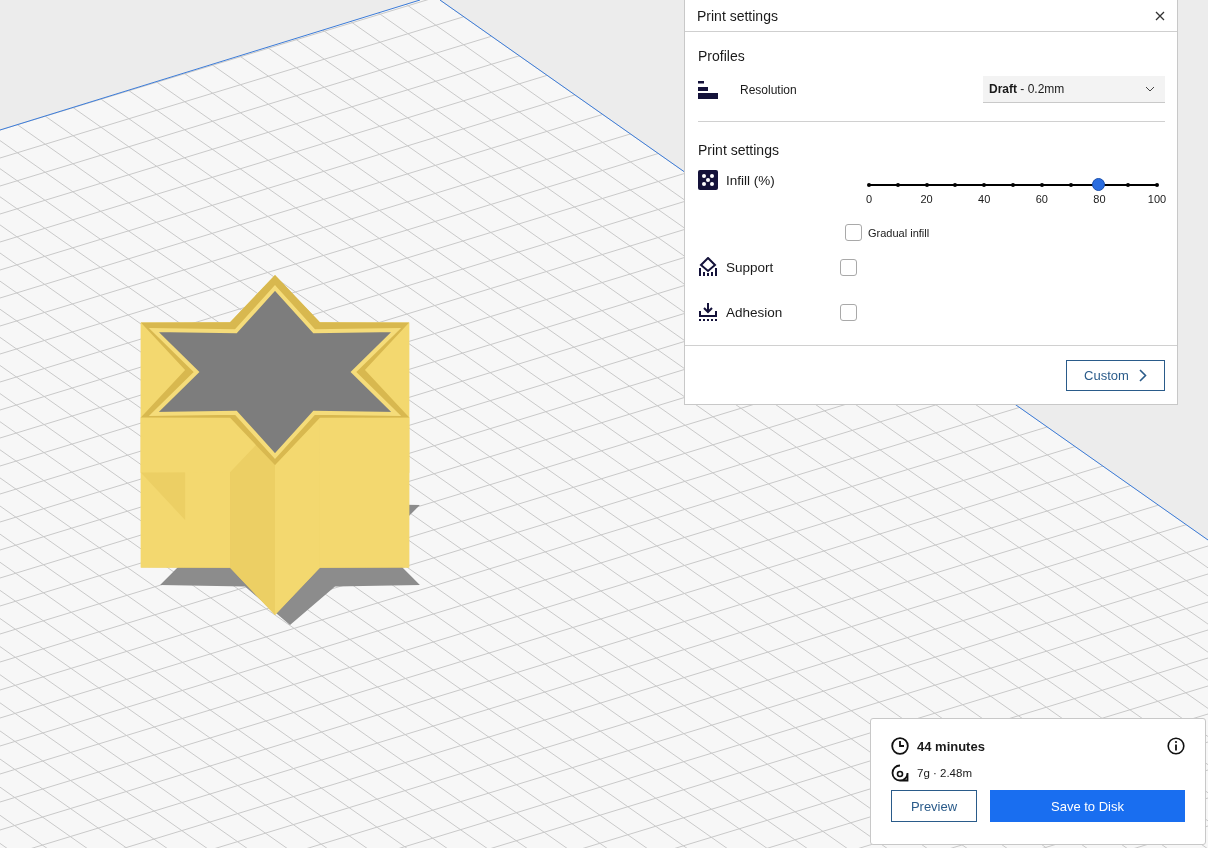  I want to click on chevron-icon, so click(1142, 375).